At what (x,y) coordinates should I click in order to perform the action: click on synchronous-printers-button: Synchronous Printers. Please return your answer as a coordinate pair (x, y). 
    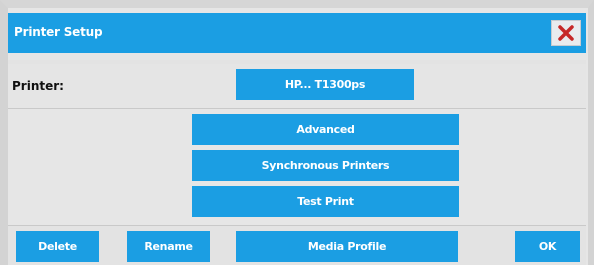
    Looking at the image, I should click on (325, 165).